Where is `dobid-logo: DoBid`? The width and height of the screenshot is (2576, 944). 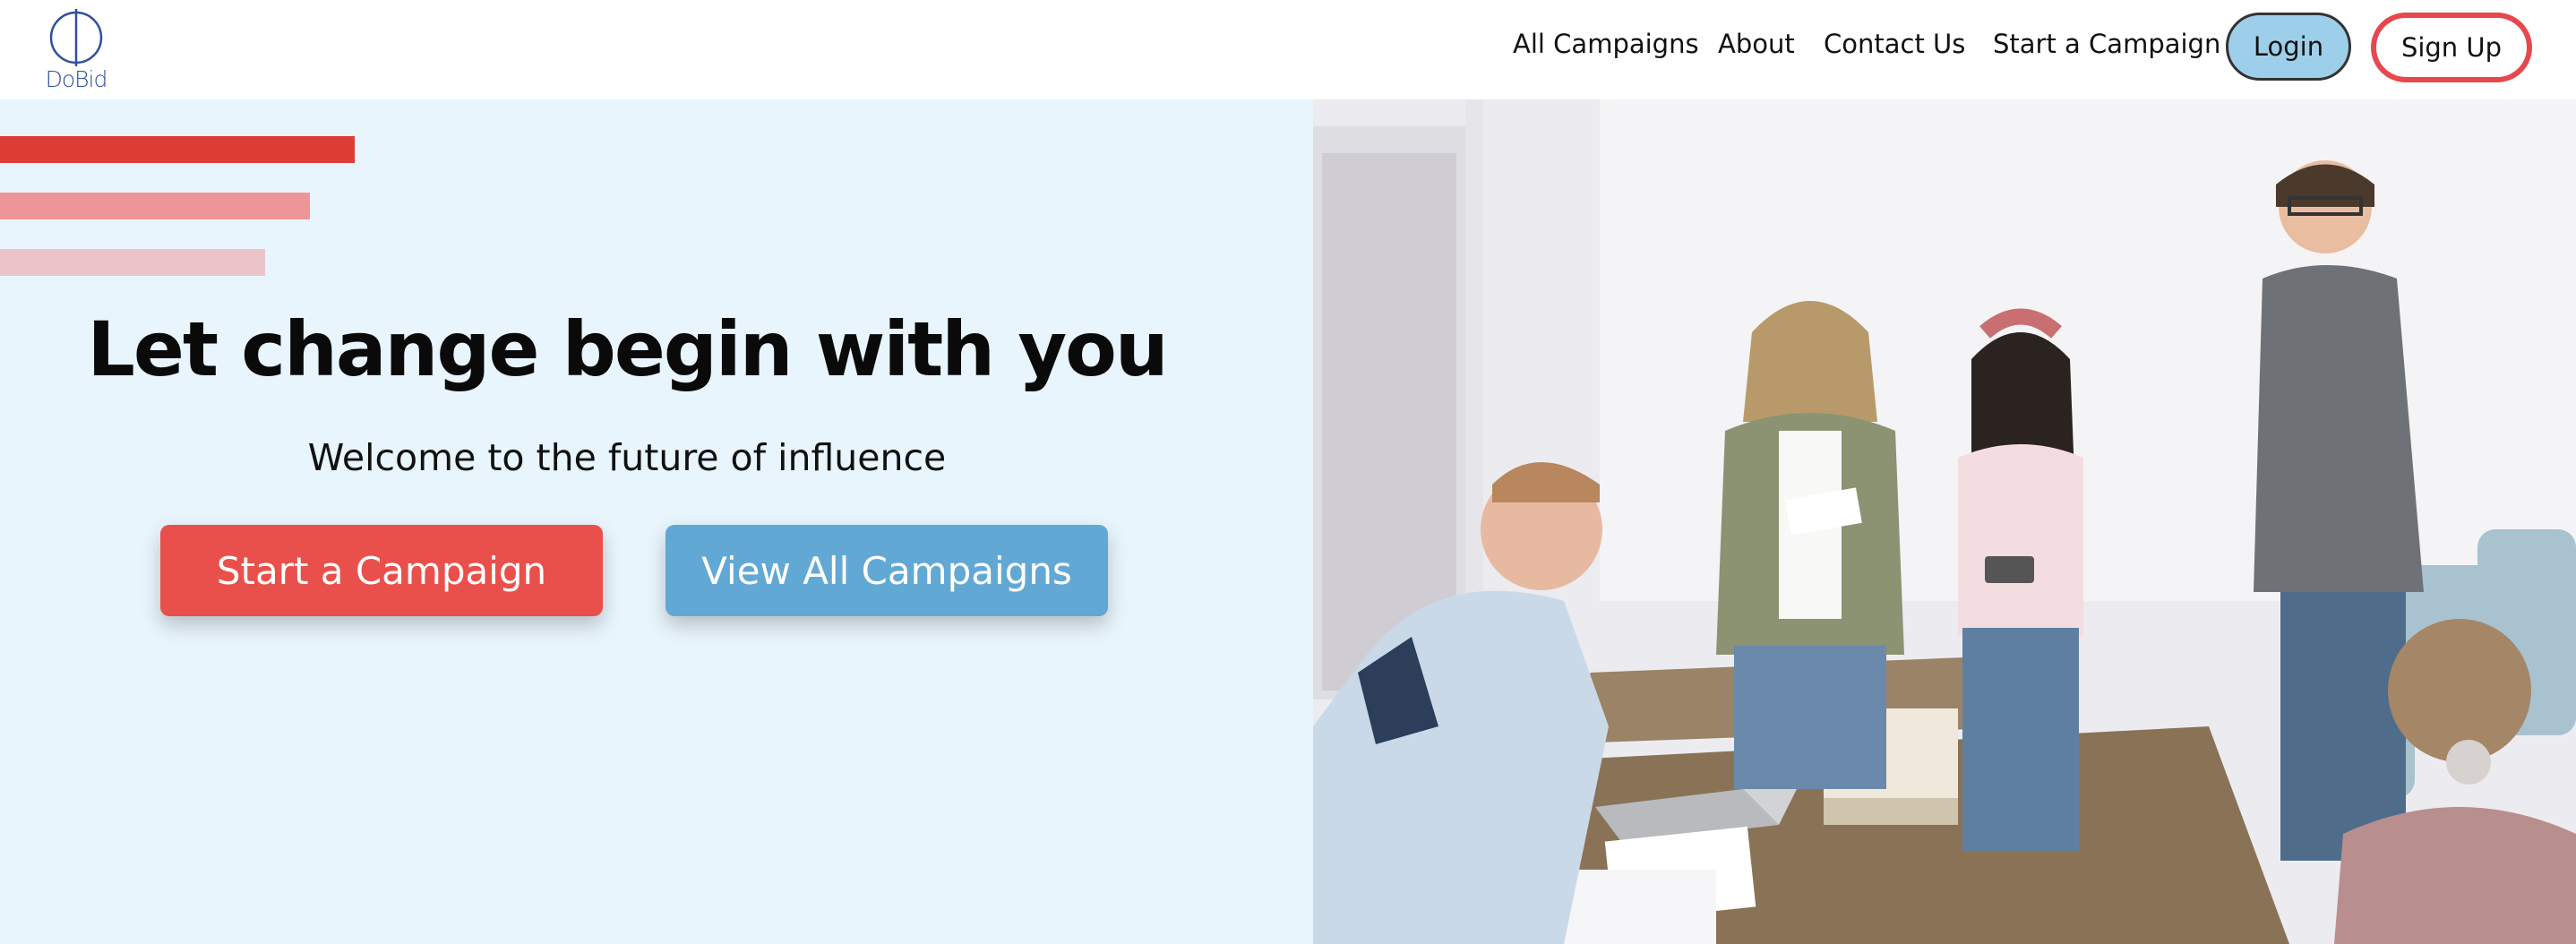 dobid-logo: DoBid is located at coordinates (80, 52).